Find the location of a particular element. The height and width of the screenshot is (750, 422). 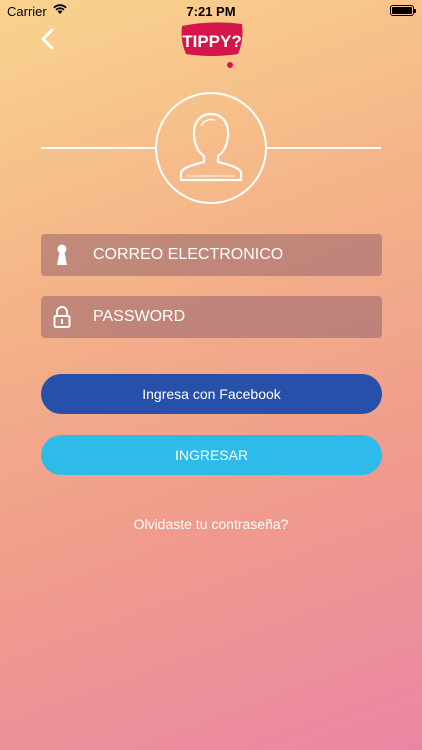

tippy-logo: TIPPY? is located at coordinates (212, 46).